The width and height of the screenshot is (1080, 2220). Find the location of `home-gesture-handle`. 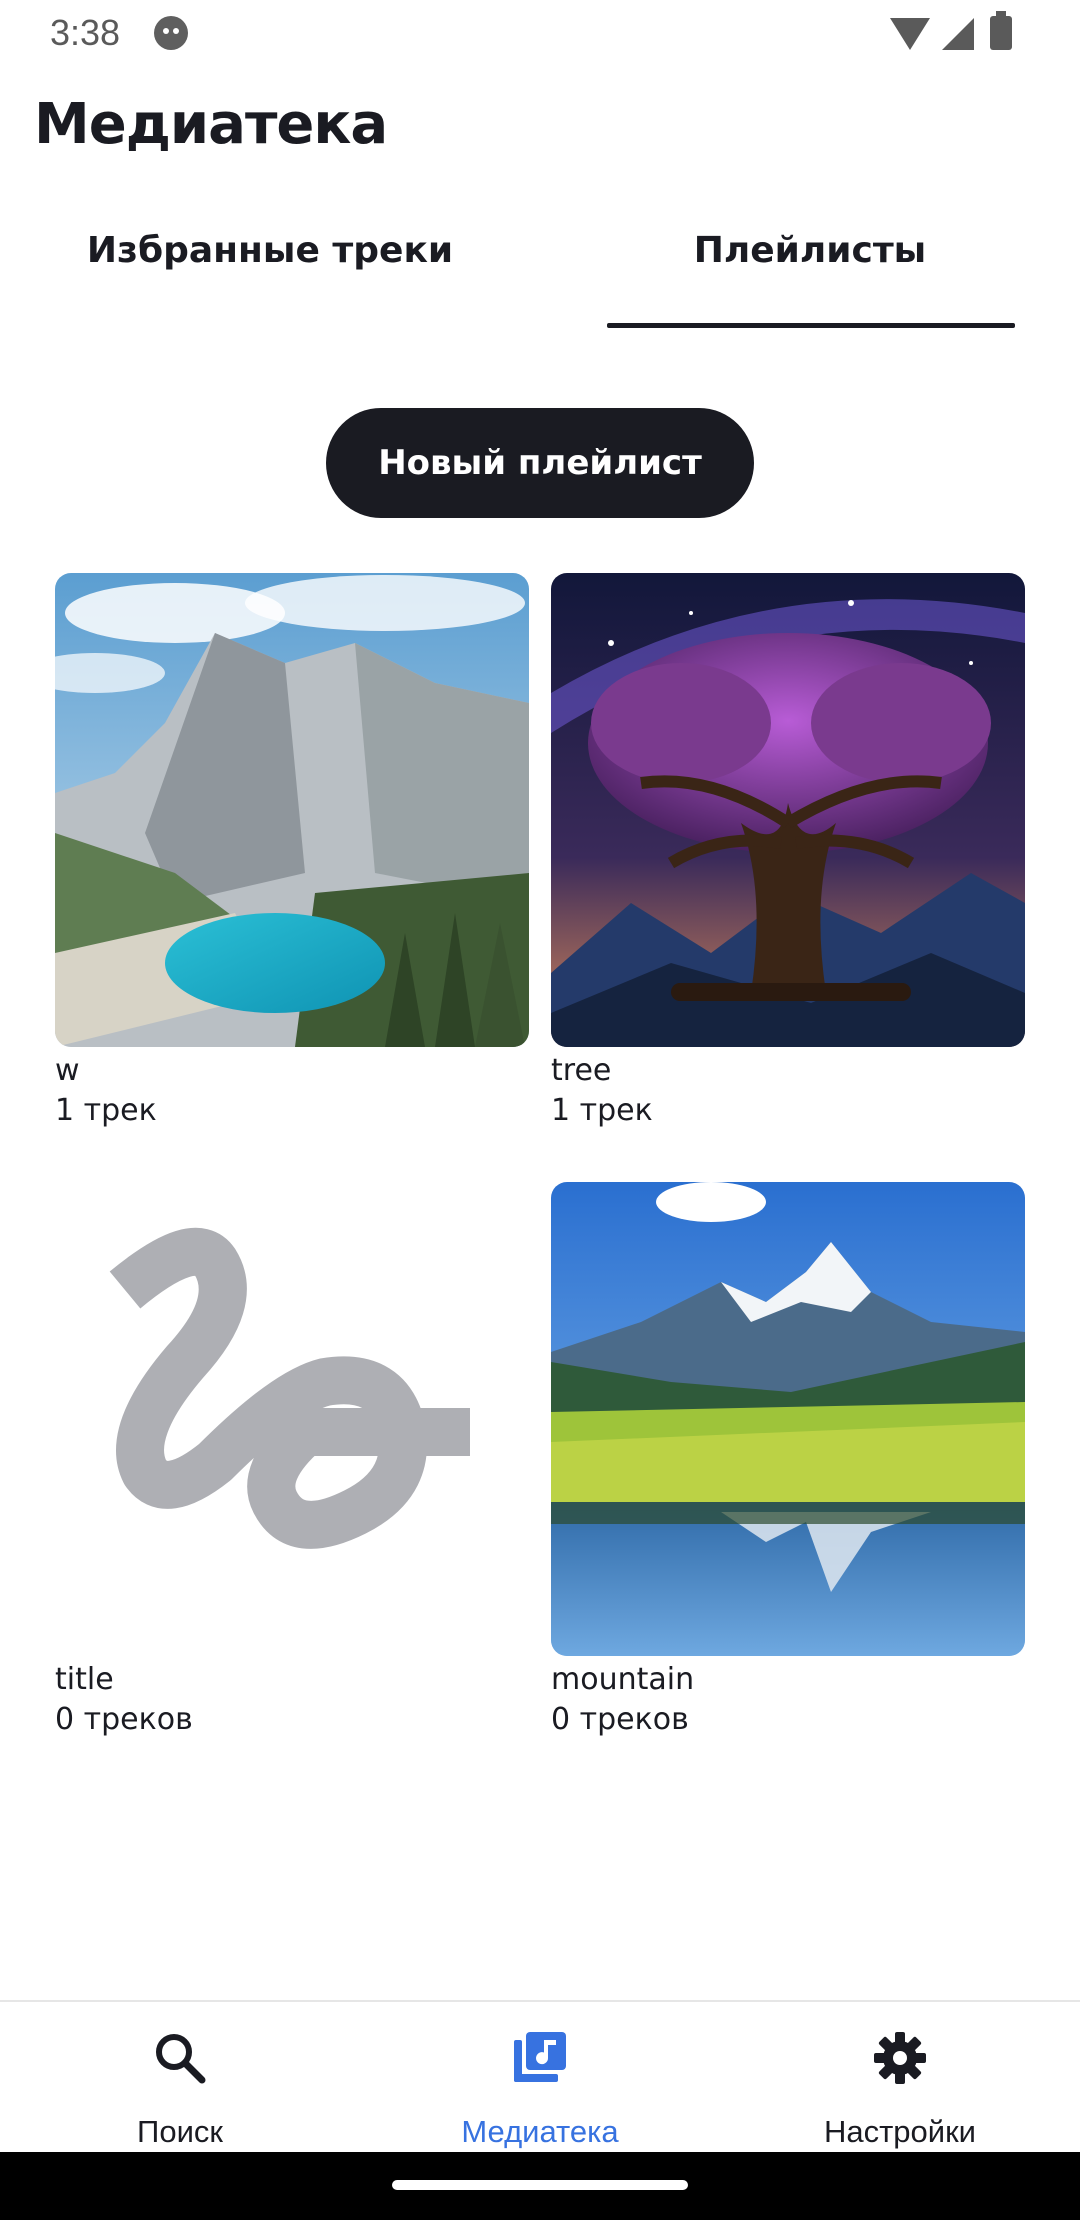

home-gesture-handle is located at coordinates (540, 2185).